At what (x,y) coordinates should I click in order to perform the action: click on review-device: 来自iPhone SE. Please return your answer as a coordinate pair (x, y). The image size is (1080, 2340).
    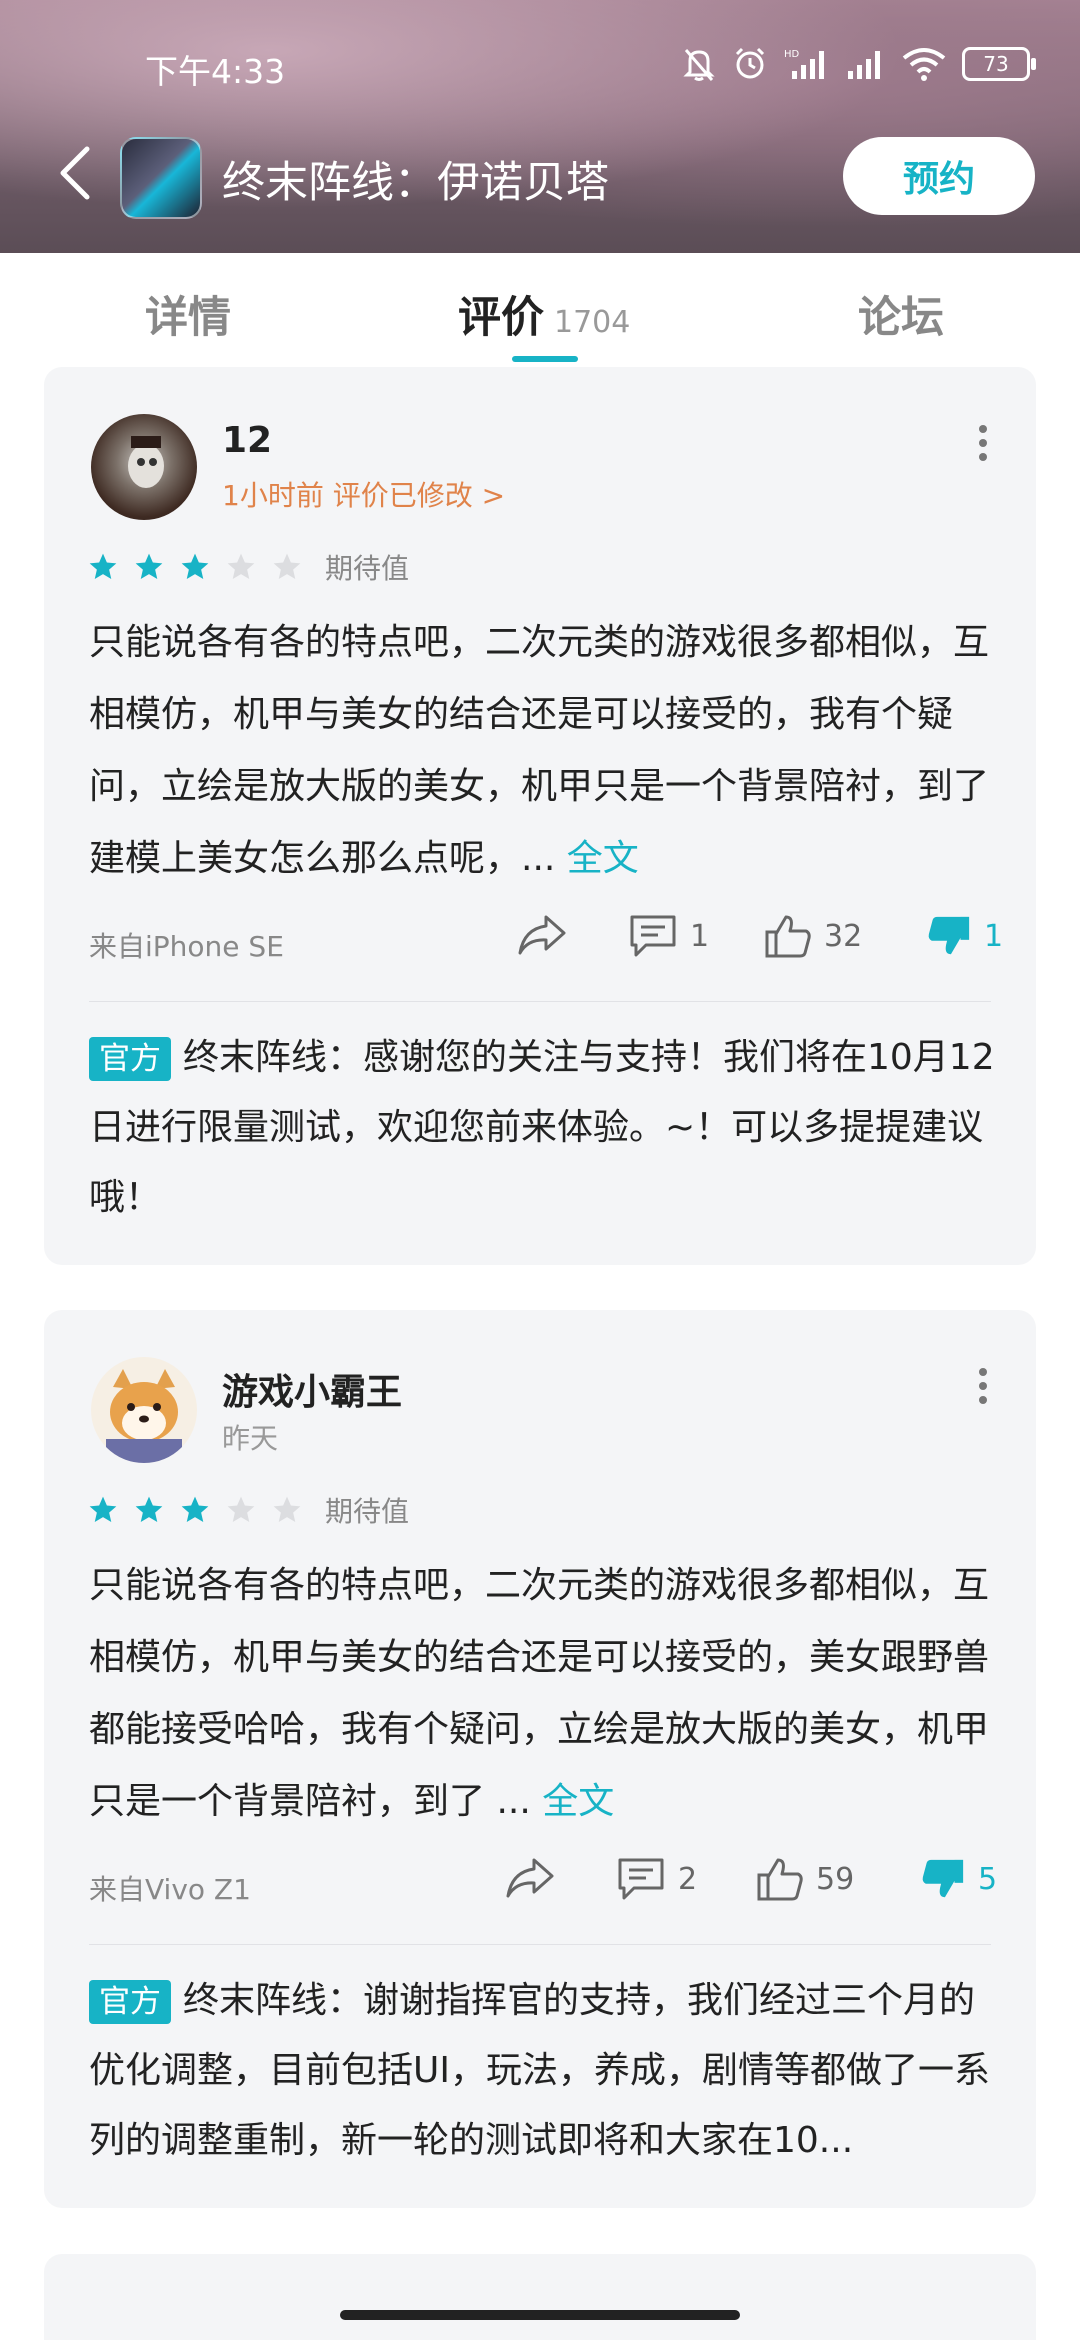
    Looking at the image, I should click on (186, 946).